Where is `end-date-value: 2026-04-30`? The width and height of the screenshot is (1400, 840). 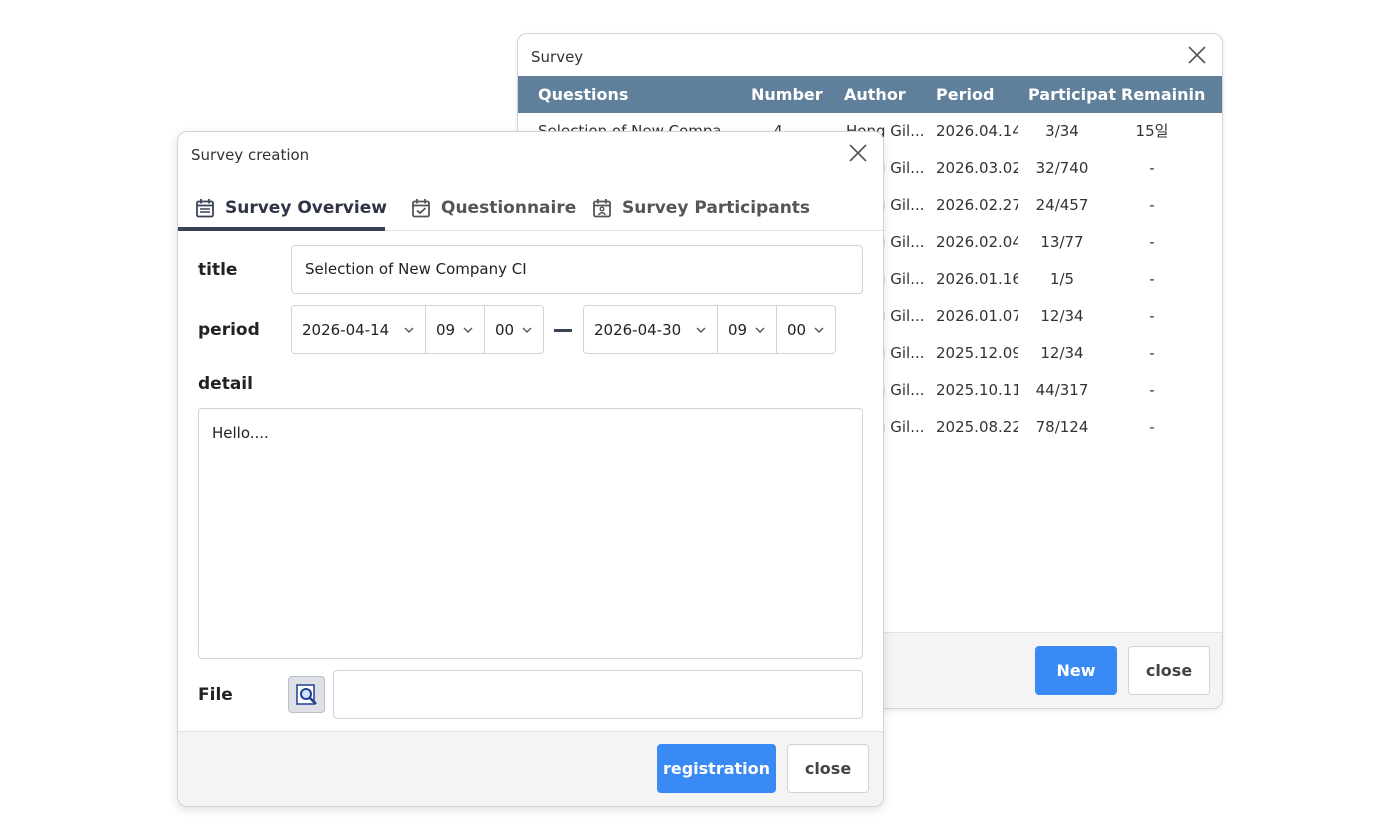 end-date-value: 2026-04-30 is located at coordinates (638, 329).